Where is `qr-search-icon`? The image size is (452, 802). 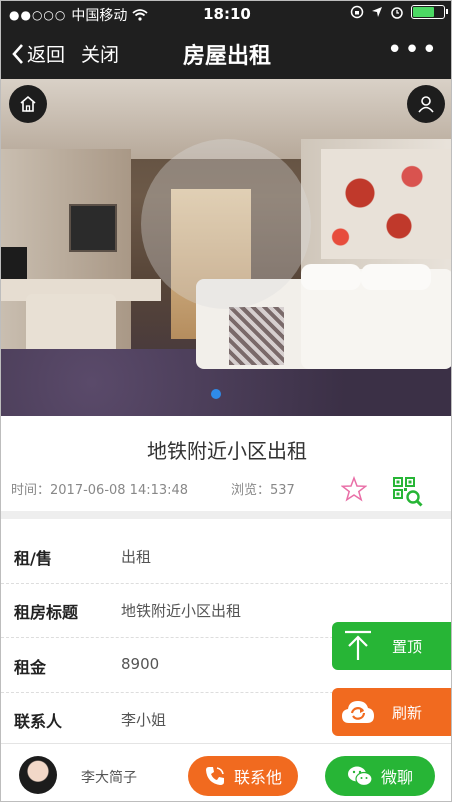 qr-search-icon is located at coordinates (408, 492).